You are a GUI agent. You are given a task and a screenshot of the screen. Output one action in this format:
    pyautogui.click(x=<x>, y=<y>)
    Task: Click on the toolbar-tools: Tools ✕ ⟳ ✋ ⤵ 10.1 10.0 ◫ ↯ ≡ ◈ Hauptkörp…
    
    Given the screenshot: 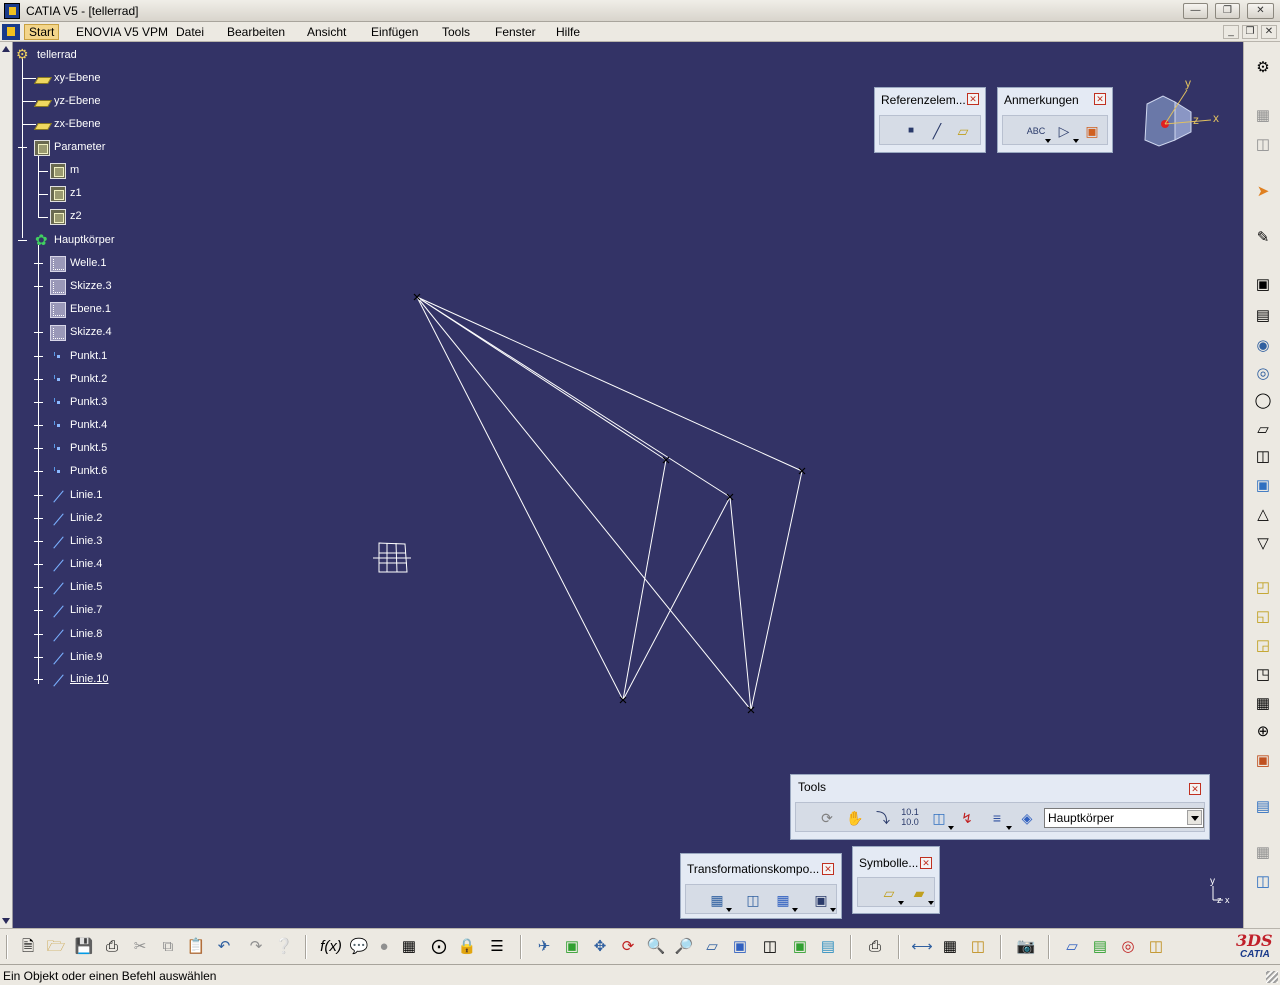 What is the action you would take?
    pyautogui.click(x=1000, y=807)
    